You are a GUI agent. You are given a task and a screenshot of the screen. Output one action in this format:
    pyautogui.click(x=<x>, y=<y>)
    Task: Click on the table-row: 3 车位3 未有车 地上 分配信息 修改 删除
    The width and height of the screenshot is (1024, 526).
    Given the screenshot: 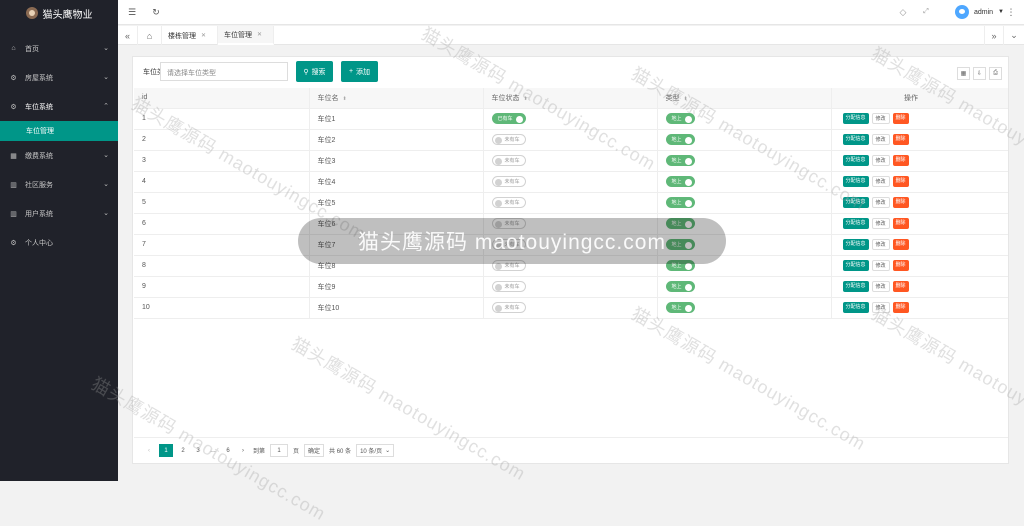 What is the action you would take?
    pyautogui.click(x=571, y=161)
    